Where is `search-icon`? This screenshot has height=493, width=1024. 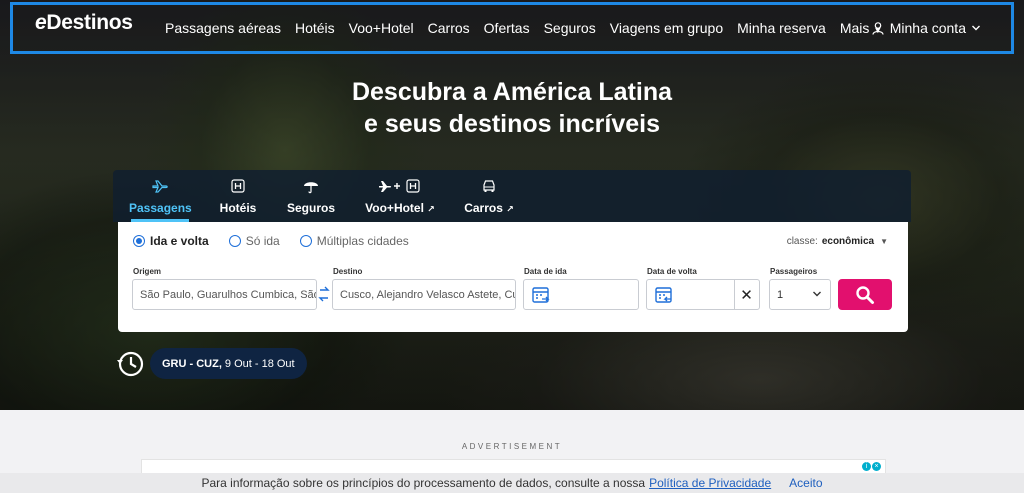 search-icon is located at coordinates (865, 294).